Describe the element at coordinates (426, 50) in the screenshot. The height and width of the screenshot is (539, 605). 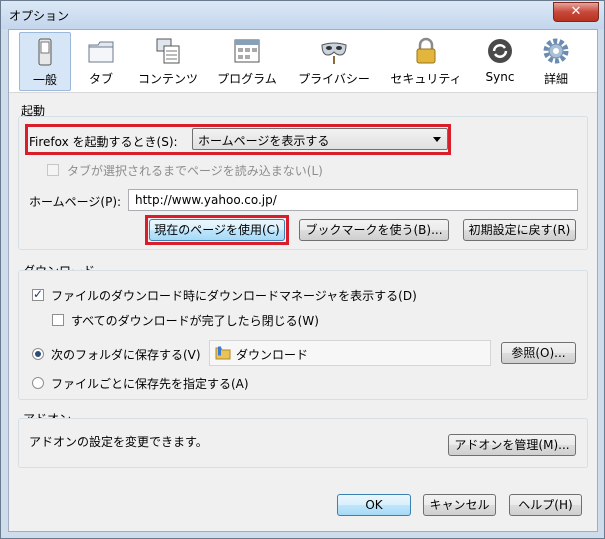
I see `lock-icon` at that location.